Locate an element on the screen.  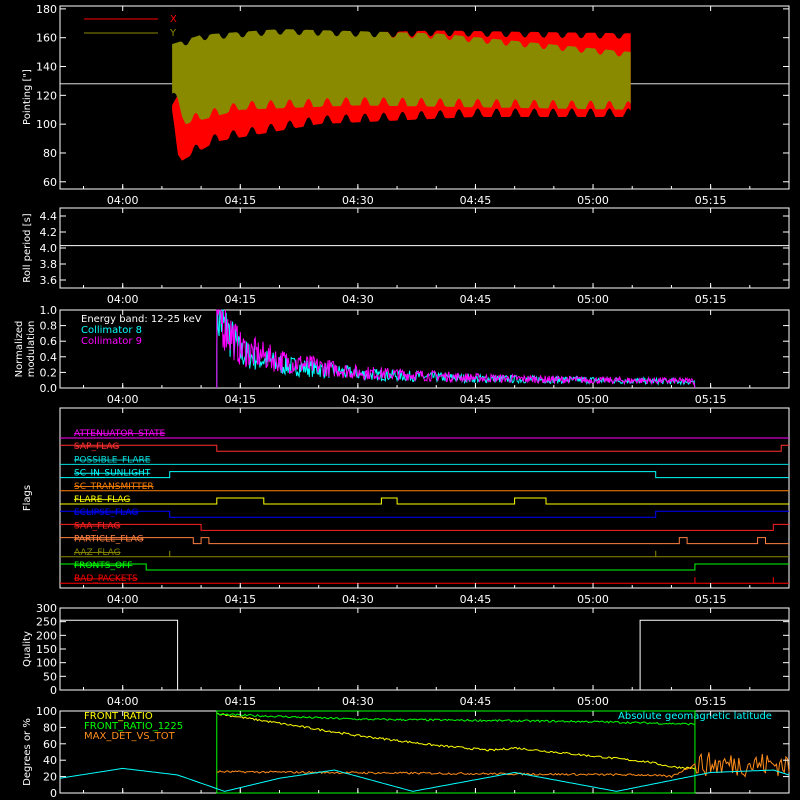
flags-xtick-label: 05:15 is located at coordinates (711, 599).